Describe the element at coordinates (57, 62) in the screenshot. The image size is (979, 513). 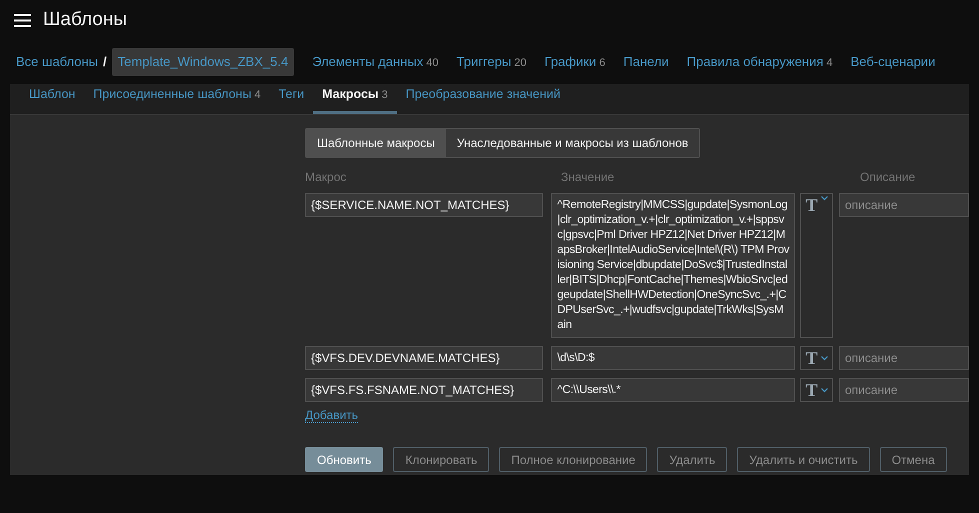
I see `breadcrumb-link: Все шаблоны` at that location.